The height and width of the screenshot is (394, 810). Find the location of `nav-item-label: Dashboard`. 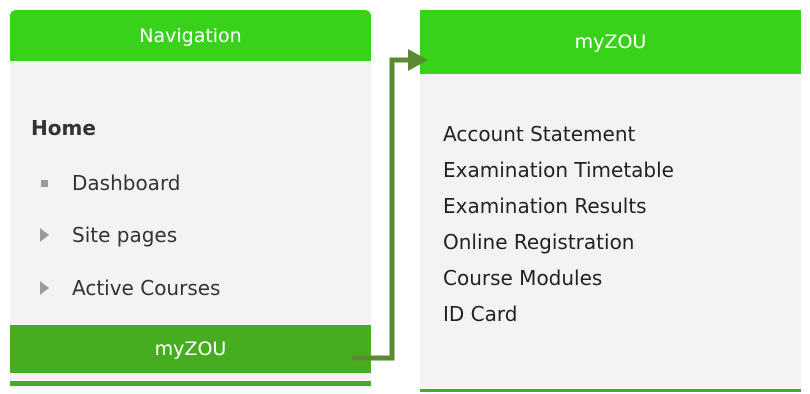

nav-item-label: Dashboard is located at coordinates (126, 183).